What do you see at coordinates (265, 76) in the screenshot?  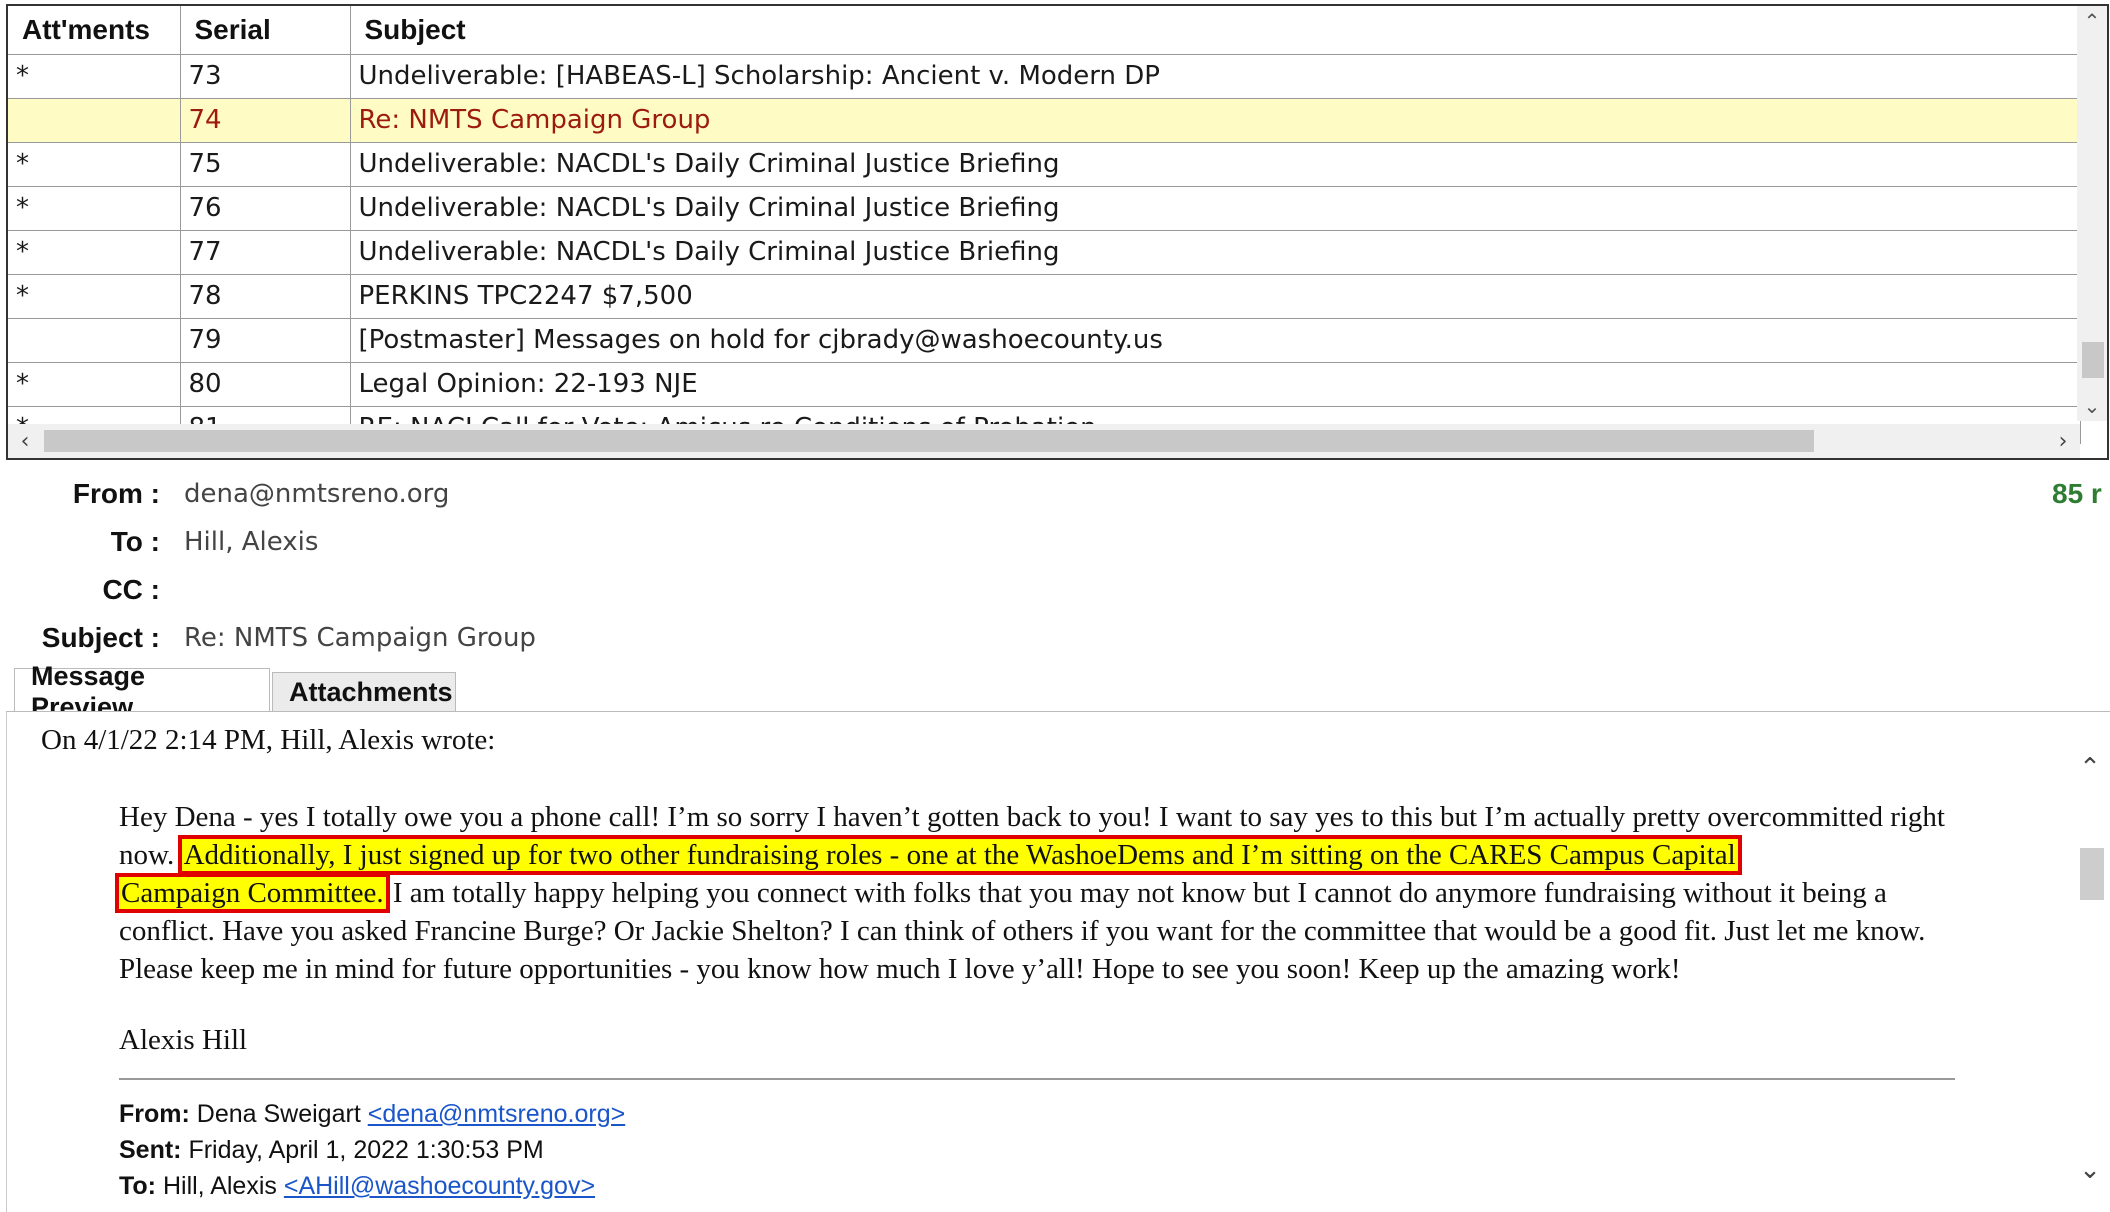 I see `cell-serial: 73` at bounding box center [265, 76].